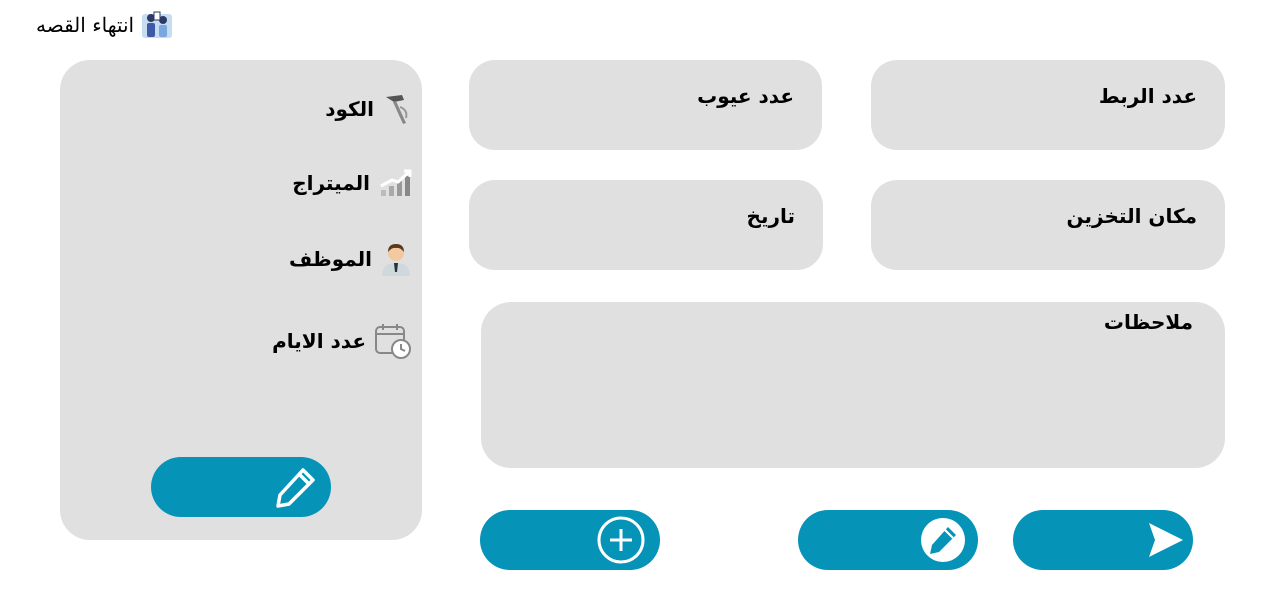  I want to click on page-title: انتهاء القصه, so click(85, 25).